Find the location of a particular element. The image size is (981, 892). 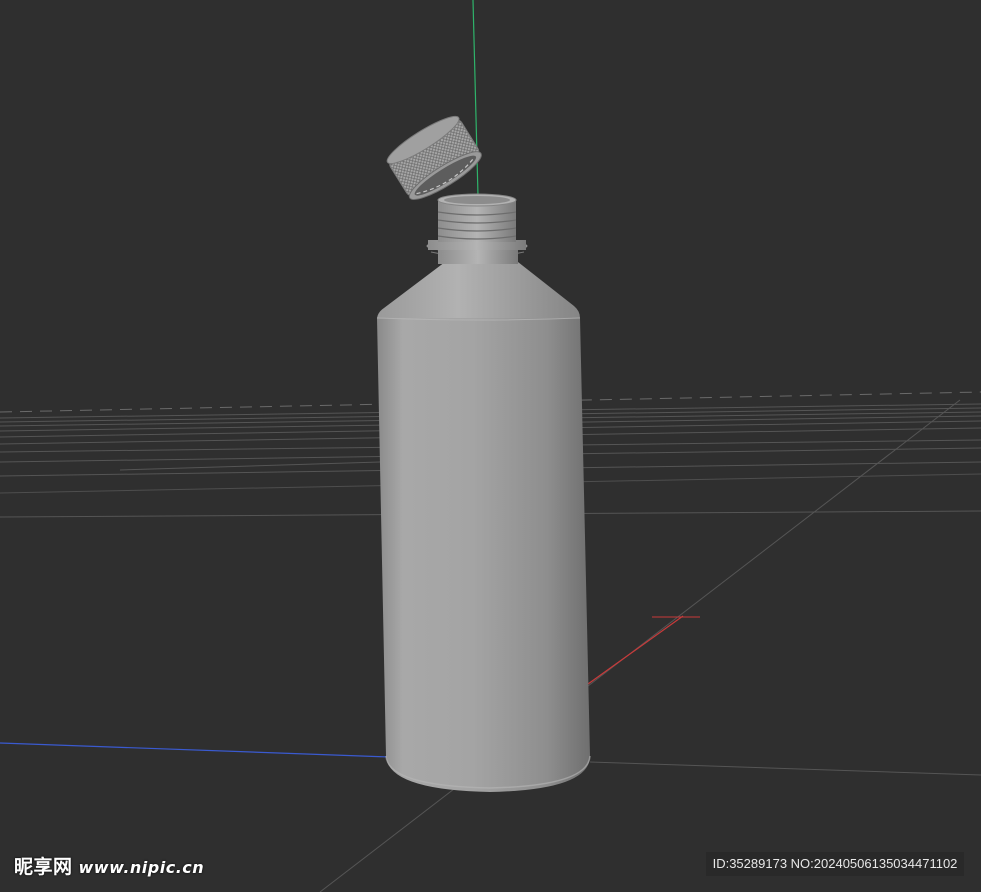

bottle-body is located at coordinates (483, 555).